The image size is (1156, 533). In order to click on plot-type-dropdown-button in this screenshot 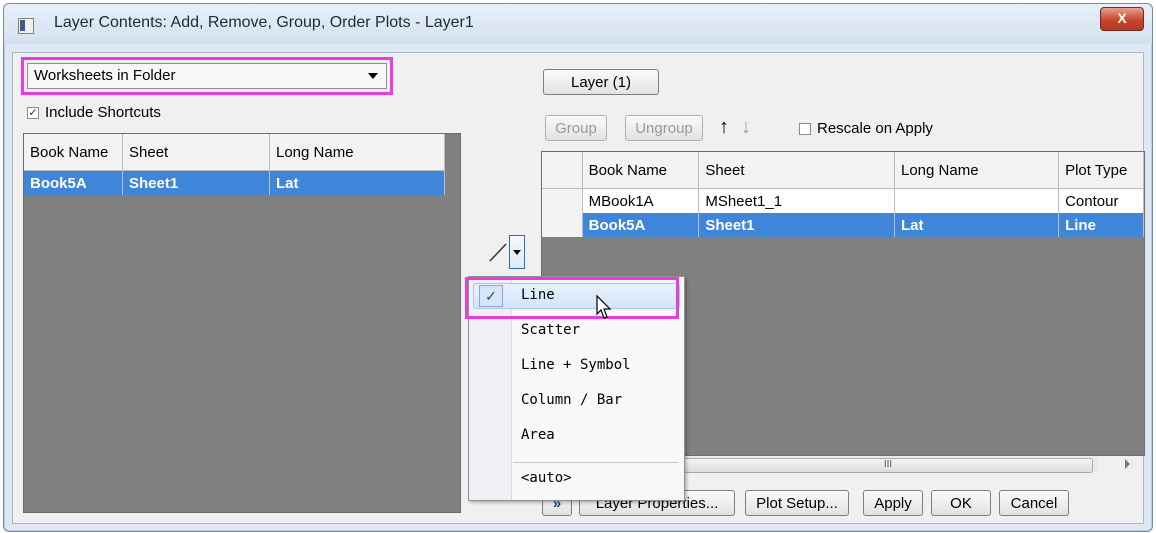, I will do `click(517, 252)`.